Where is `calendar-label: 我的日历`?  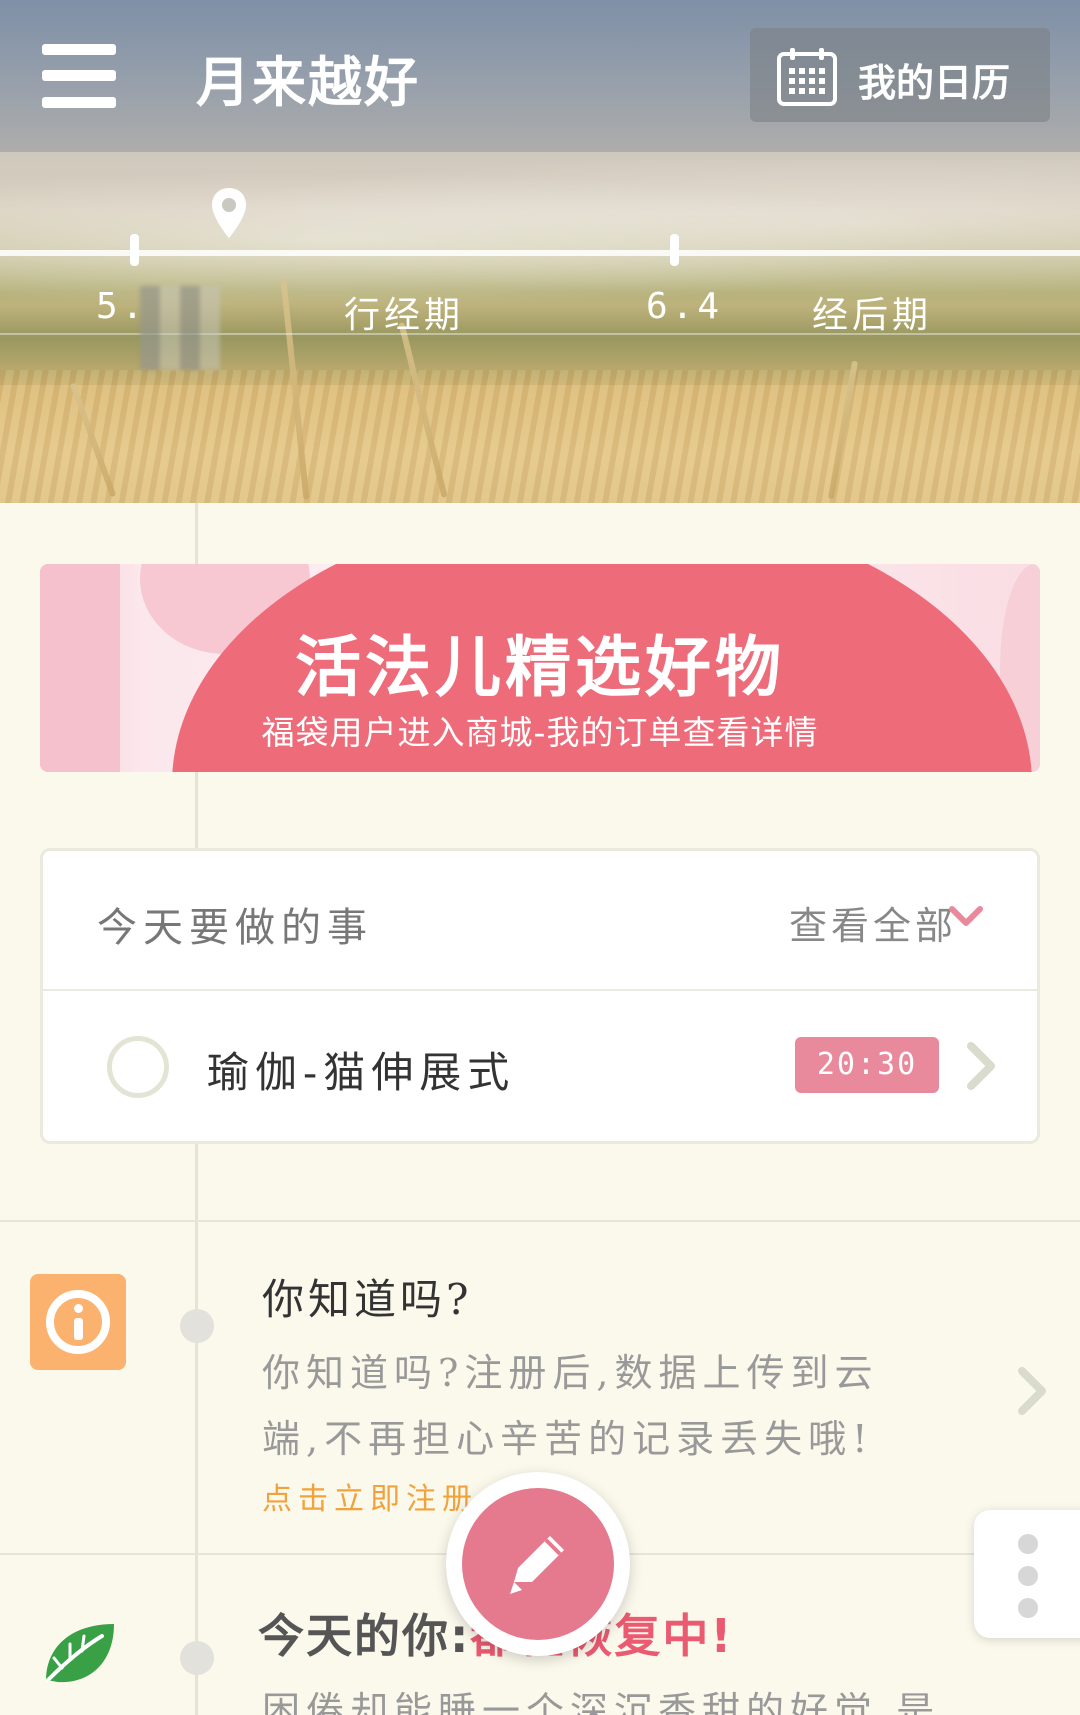 calendar-label: 我的日历 is located at coordinates (934, 83).